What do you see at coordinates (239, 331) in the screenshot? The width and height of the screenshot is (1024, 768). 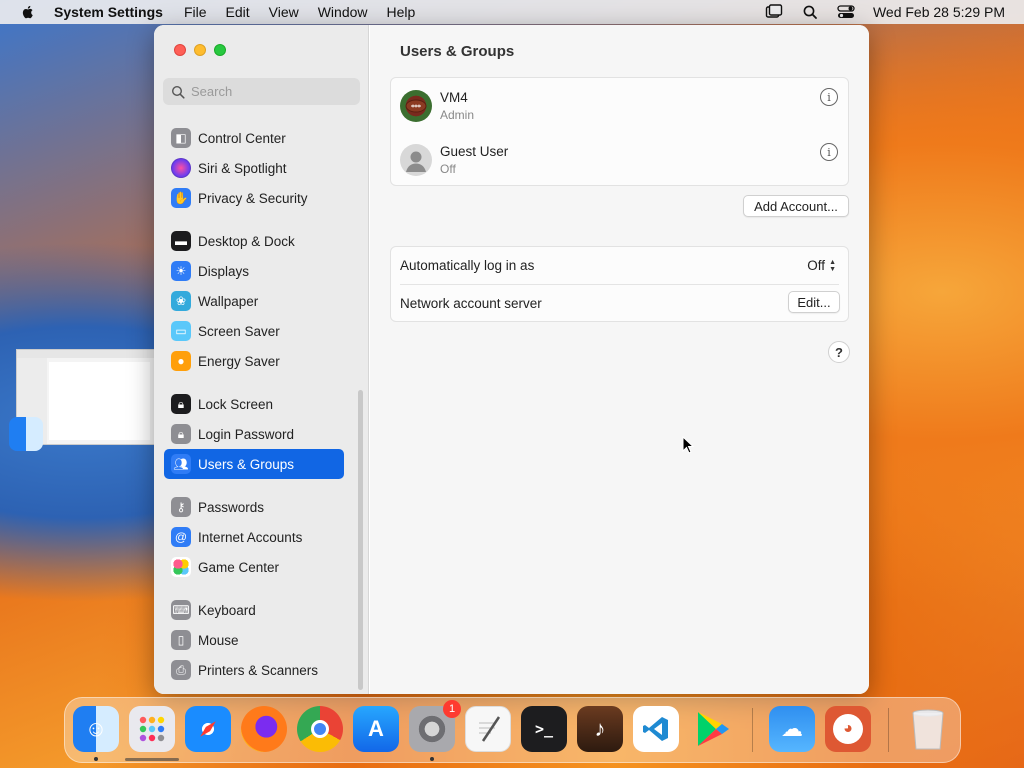 I see `sidebar-item-label: Screen Saver` at bounding box center [239, 331].